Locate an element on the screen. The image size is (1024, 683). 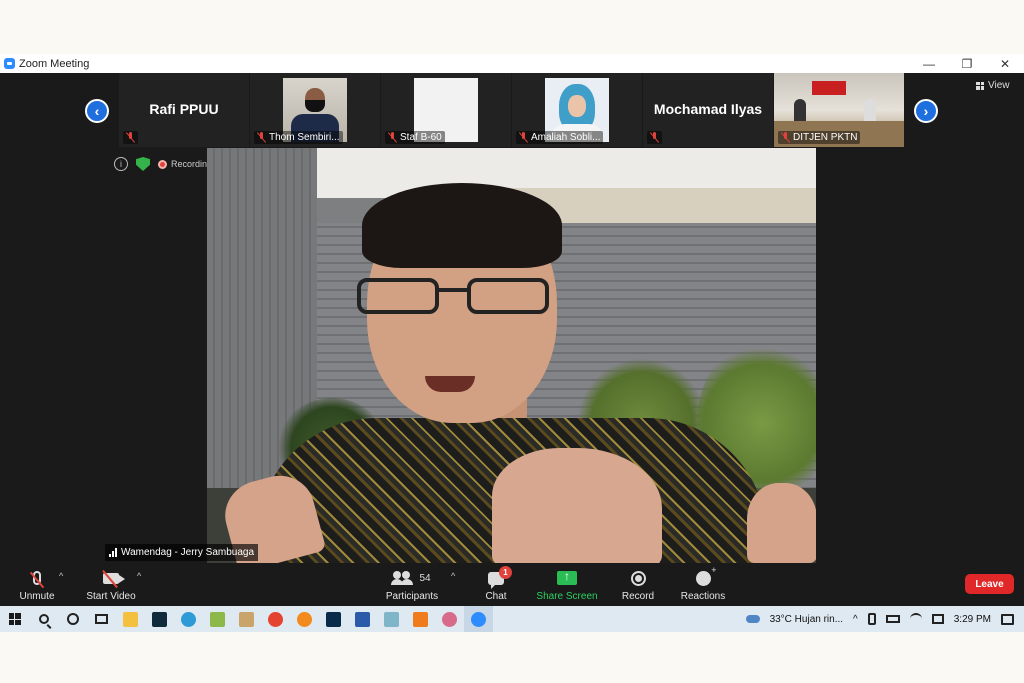
meeting-status: i Recording is located at coordinates (163, 164).